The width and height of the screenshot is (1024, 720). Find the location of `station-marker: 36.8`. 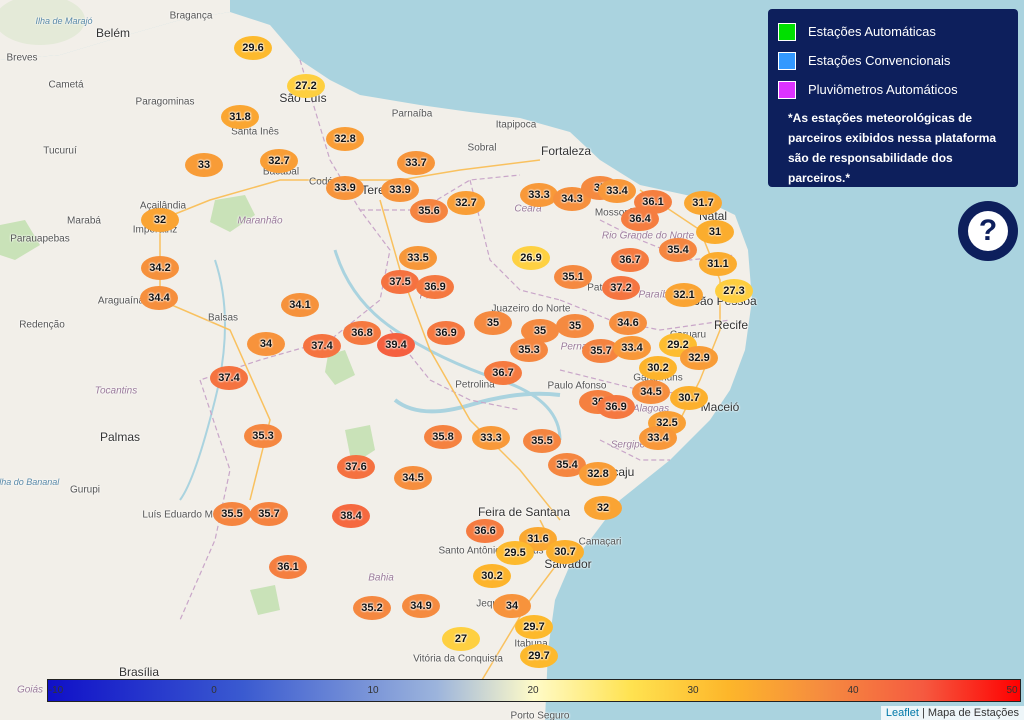

station-marker: 36.8 is located at coordinates (362, 333).